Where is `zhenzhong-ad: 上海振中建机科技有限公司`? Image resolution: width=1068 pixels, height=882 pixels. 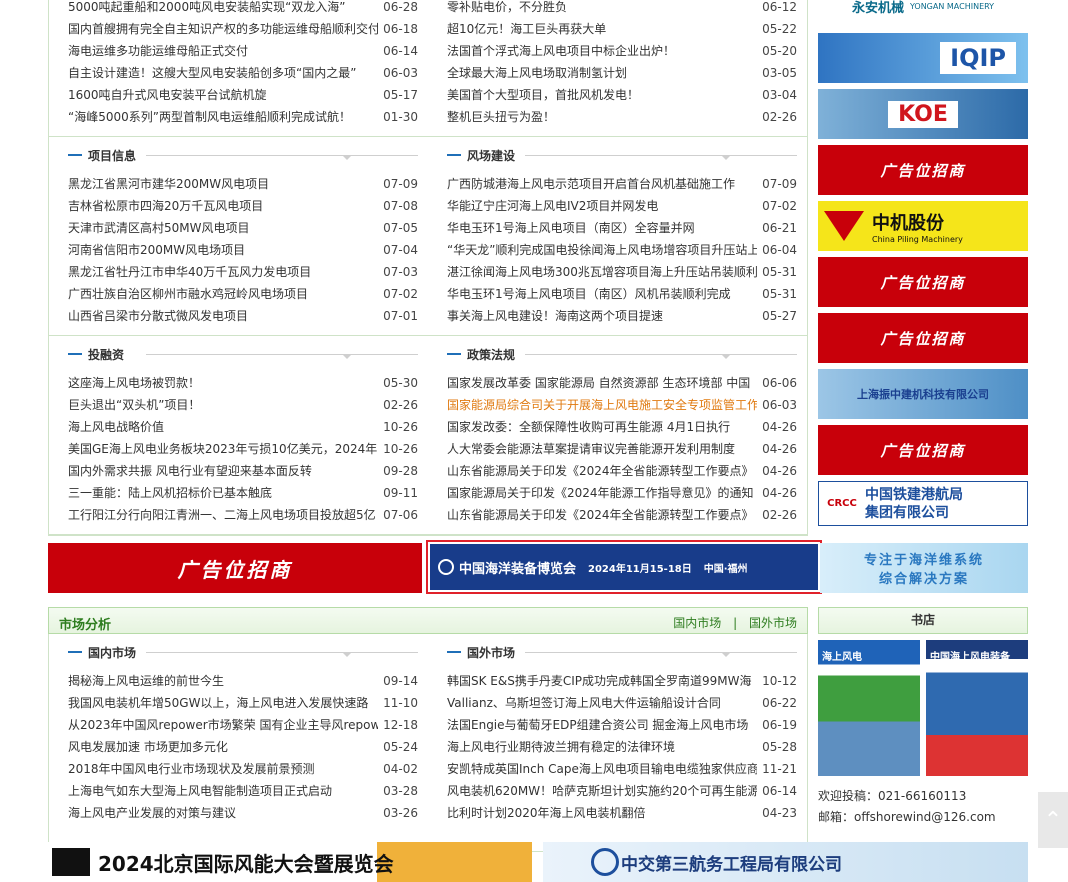 zhenzhong-ad: 上海振中建机科技有限公司 is located at coordinates (923, 394).